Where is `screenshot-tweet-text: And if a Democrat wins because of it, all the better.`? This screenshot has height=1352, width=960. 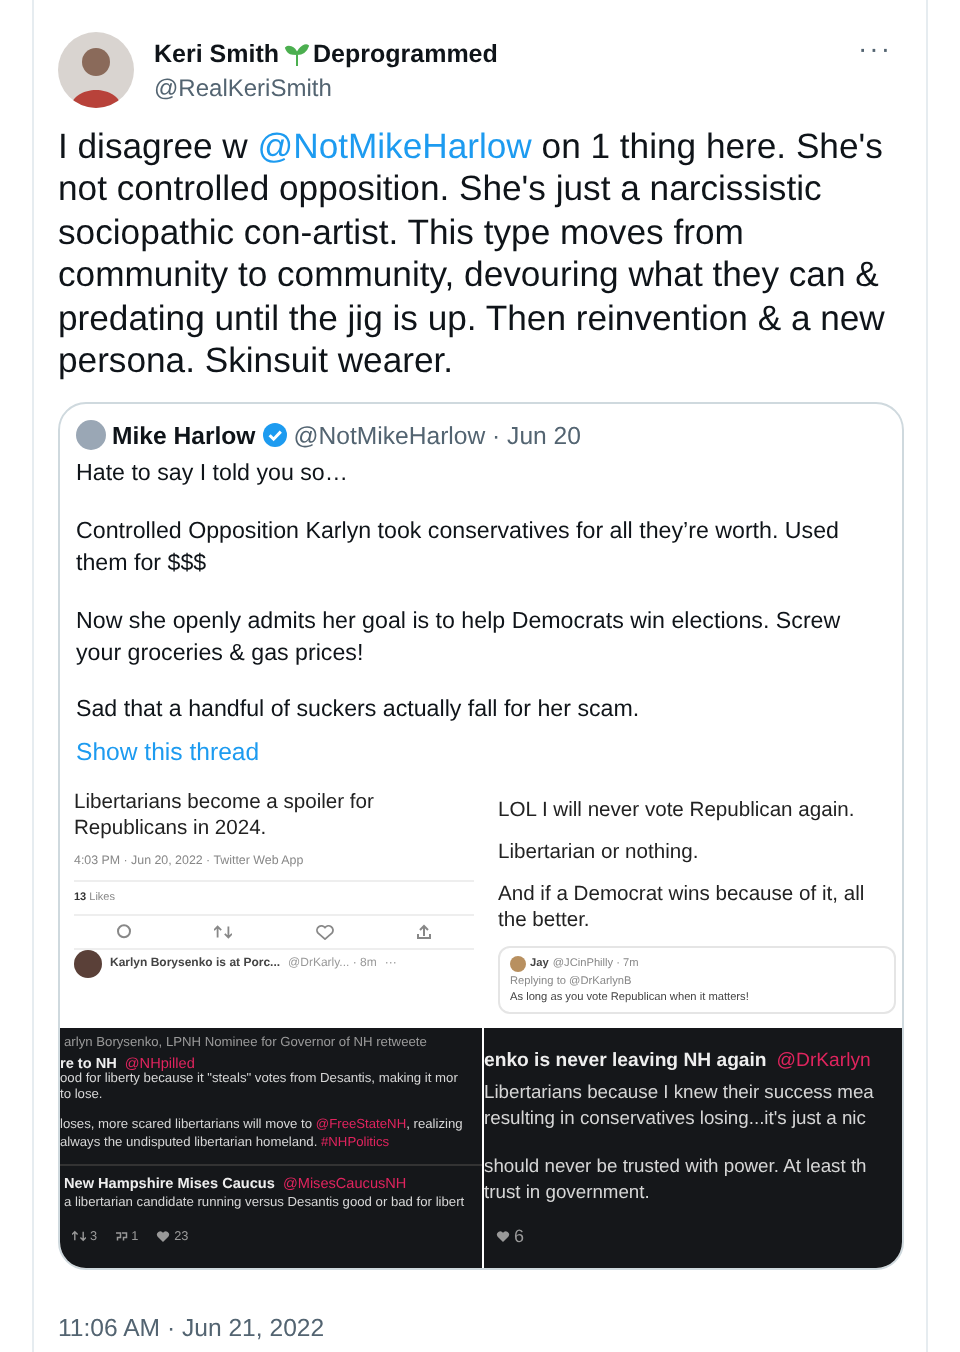 screenshot-tweet-text: And if a Democrat wins because of it, all the better. is located at coordinates (682, 907).